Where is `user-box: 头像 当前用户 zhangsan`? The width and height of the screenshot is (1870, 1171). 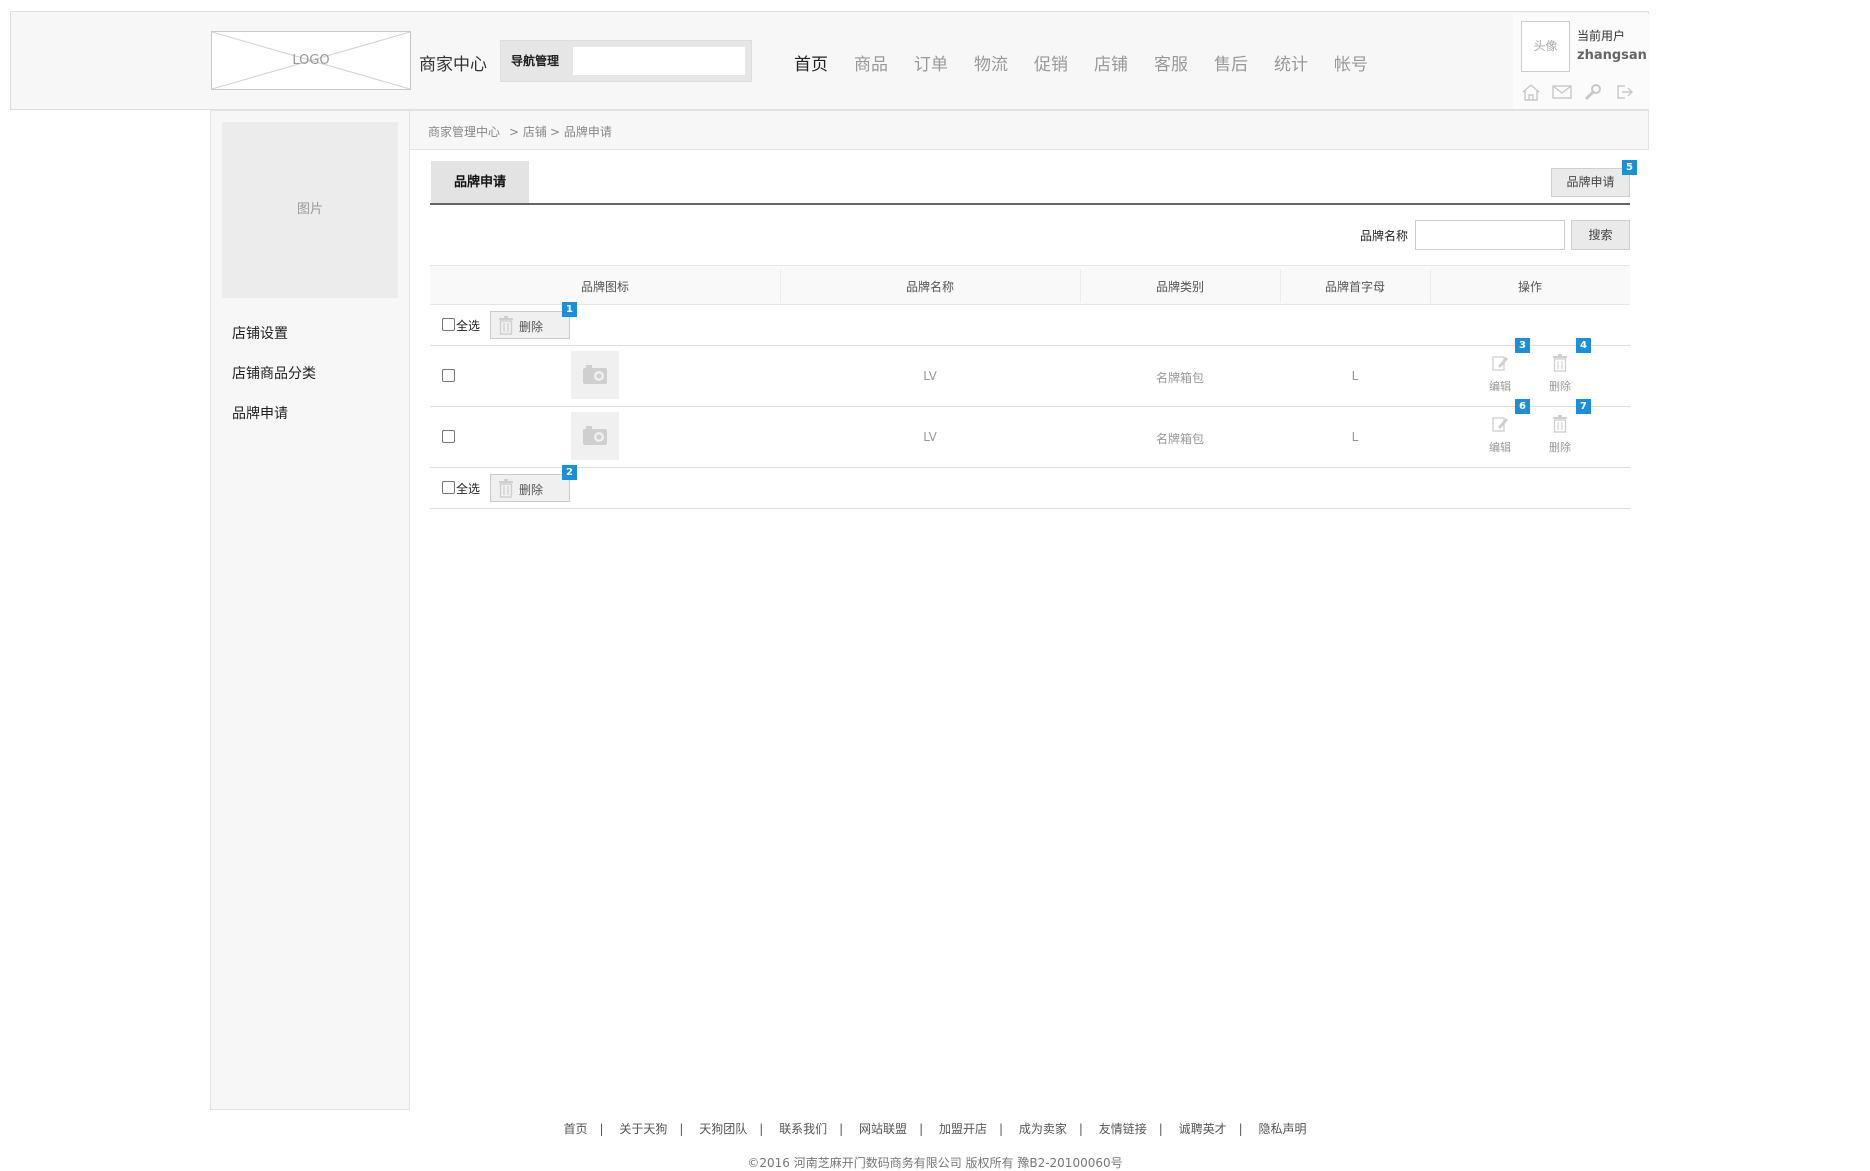 user-box: 头像 当前用户 zhangsan is located at coordinates (1581, 61).